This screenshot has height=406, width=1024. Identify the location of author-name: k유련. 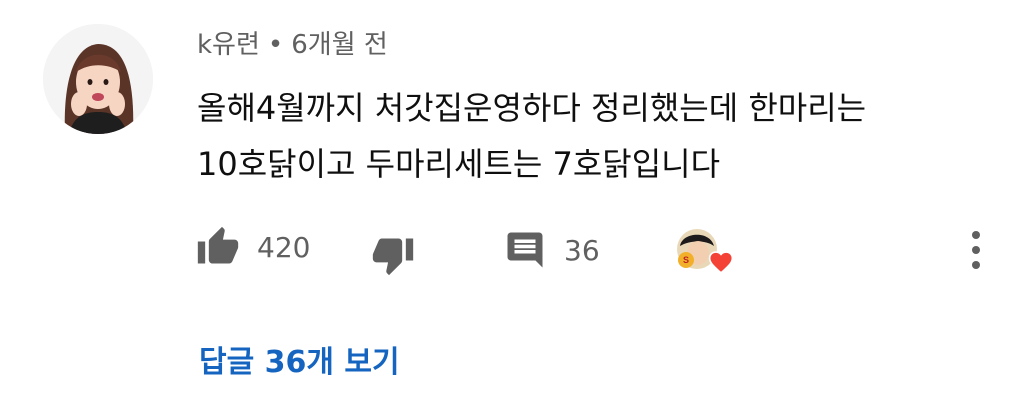
(228, 45).